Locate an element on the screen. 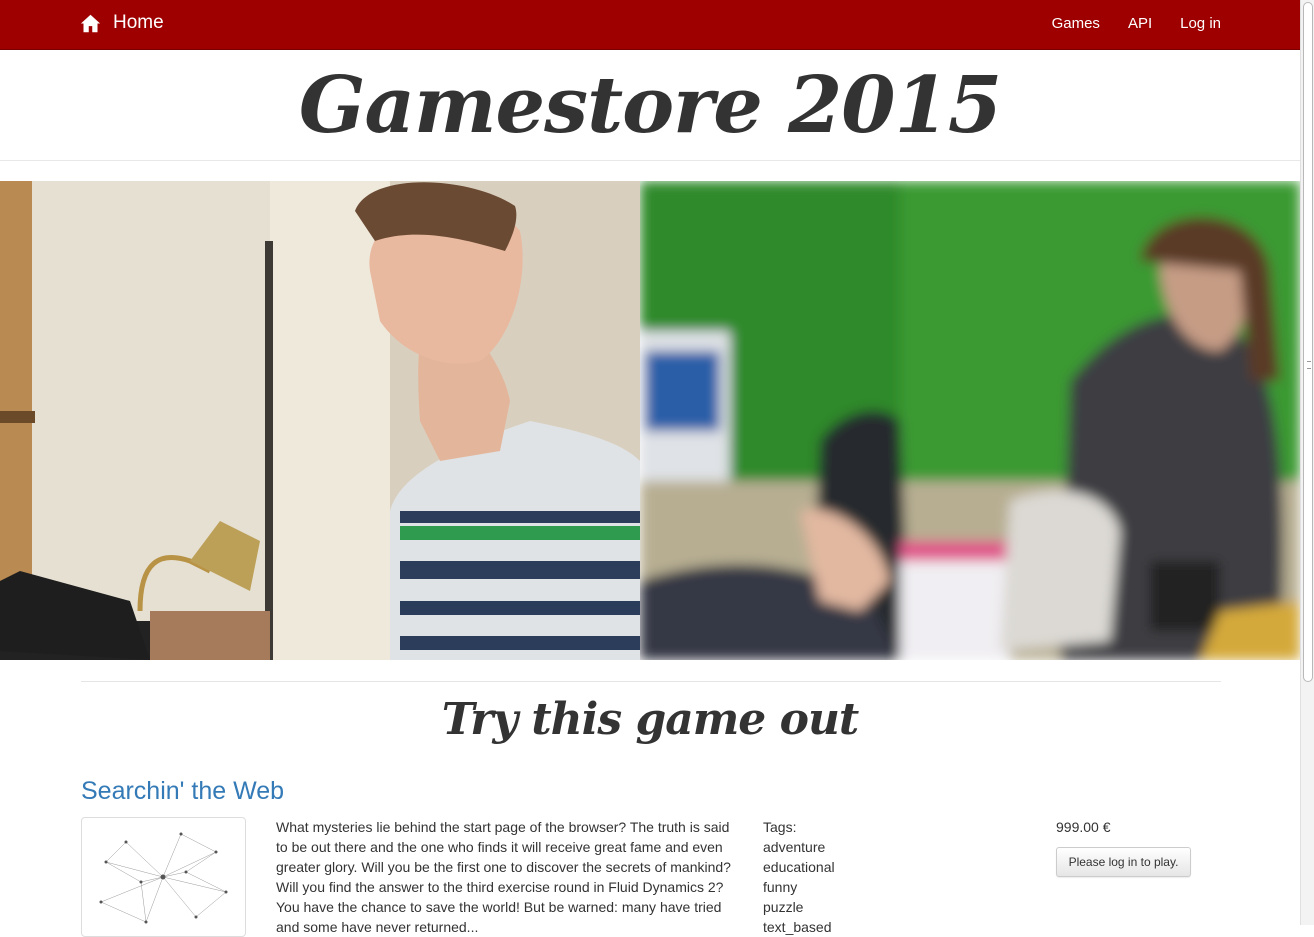 The height and width of the screenshot is (937, 1314). game-price: 999.00 € is located at coordinates (1083, 827).